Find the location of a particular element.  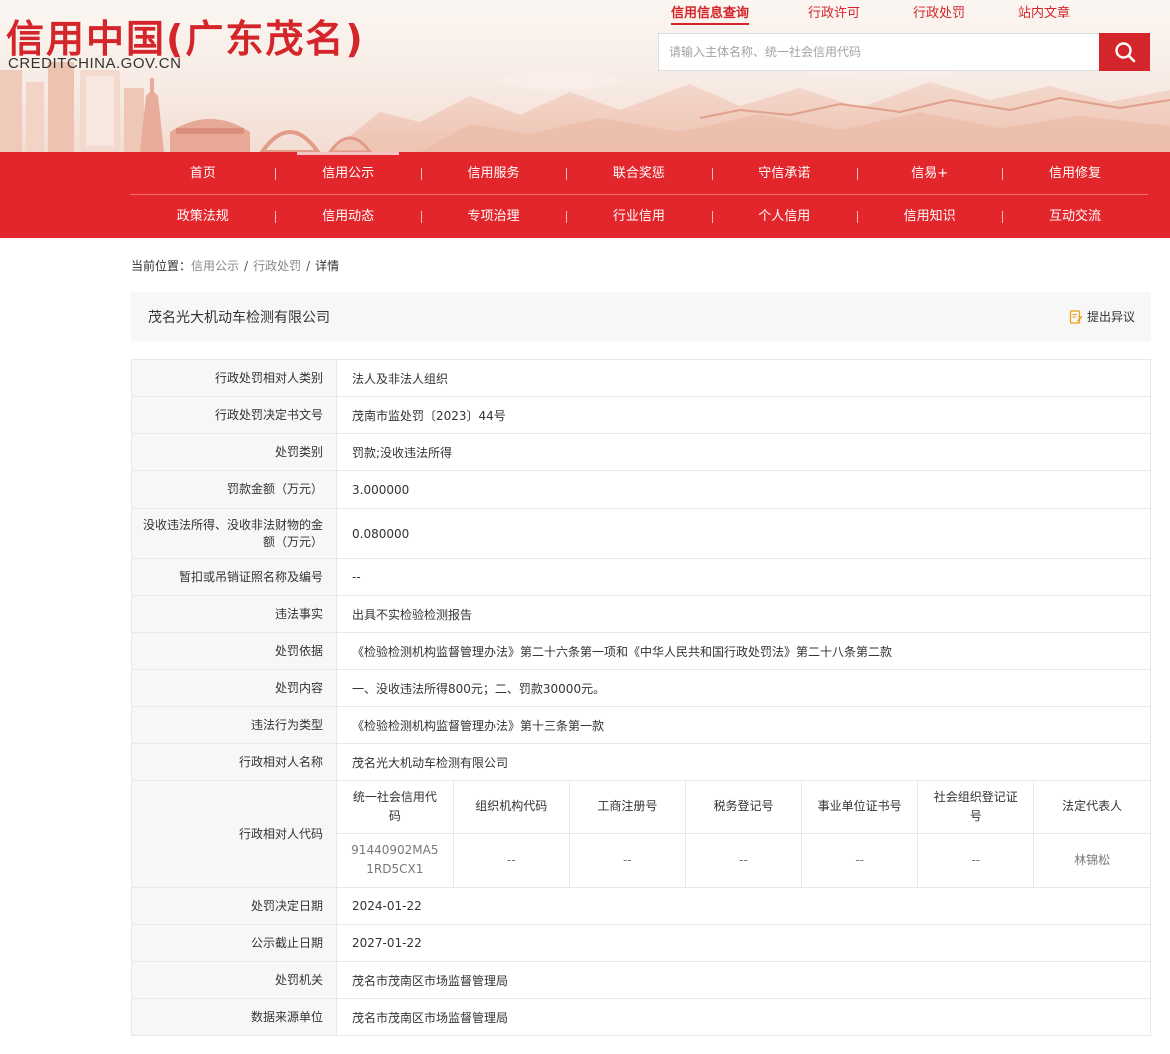

table-row: 罚款金额（万元） 3.000000 is located at coordinates (641, 489).